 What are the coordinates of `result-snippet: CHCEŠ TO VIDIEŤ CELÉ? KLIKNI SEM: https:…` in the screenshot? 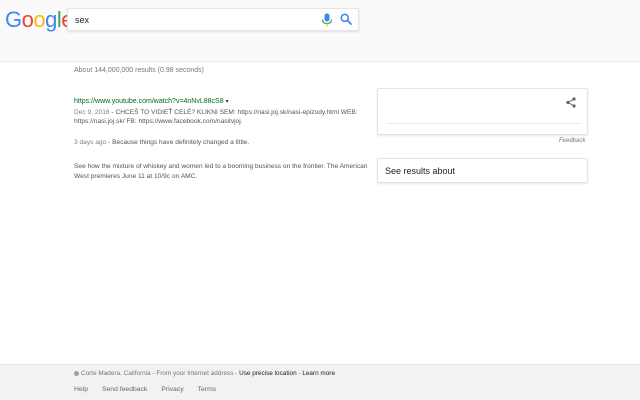 It's located at (216, 117).